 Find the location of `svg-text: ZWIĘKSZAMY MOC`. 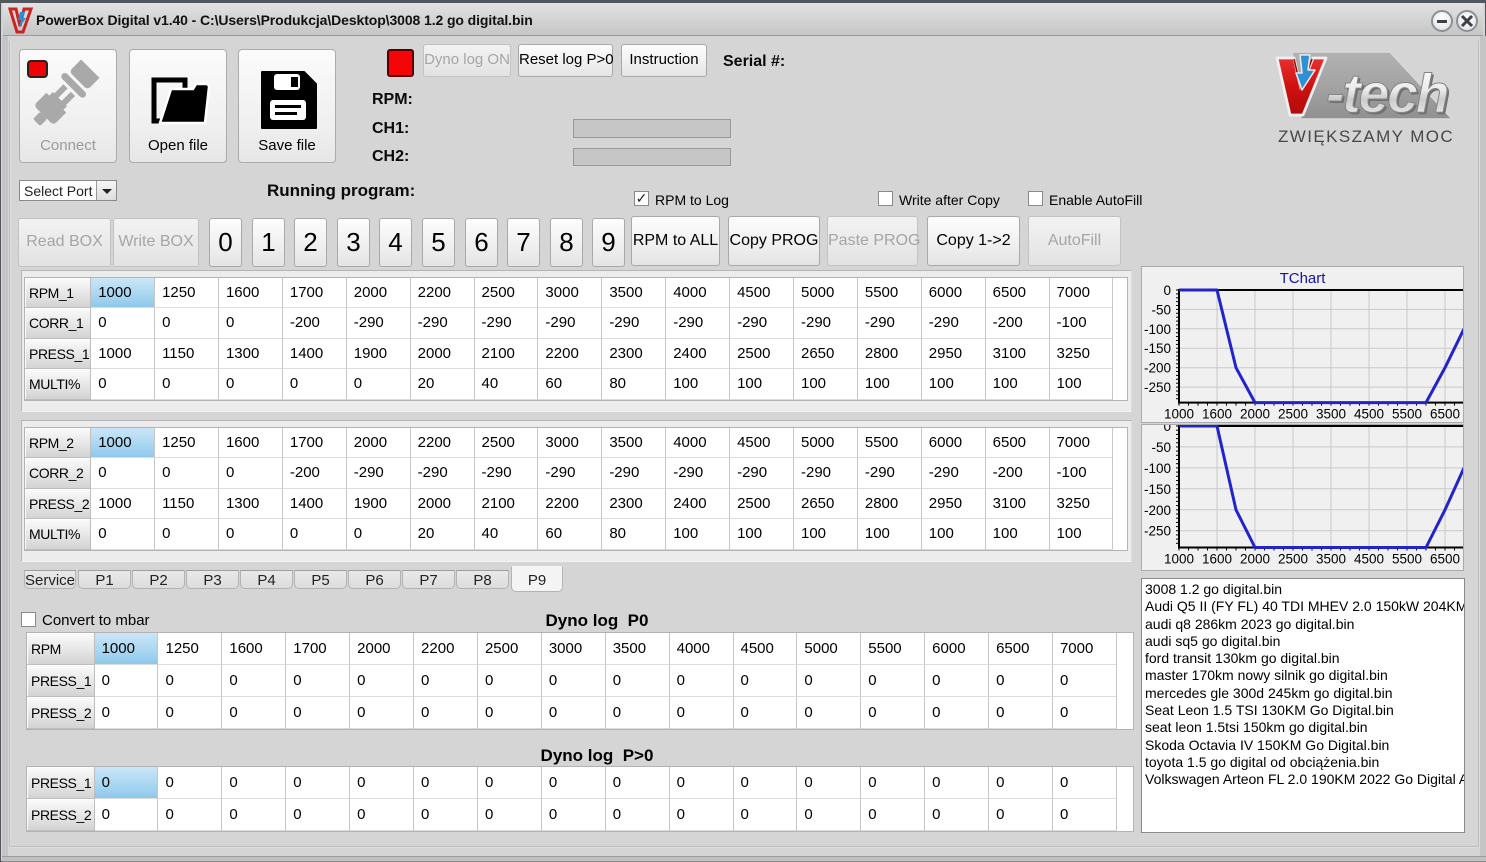

svg-text: ZWIĘKSZAMY MOC is located at coordinates (1366, 136).